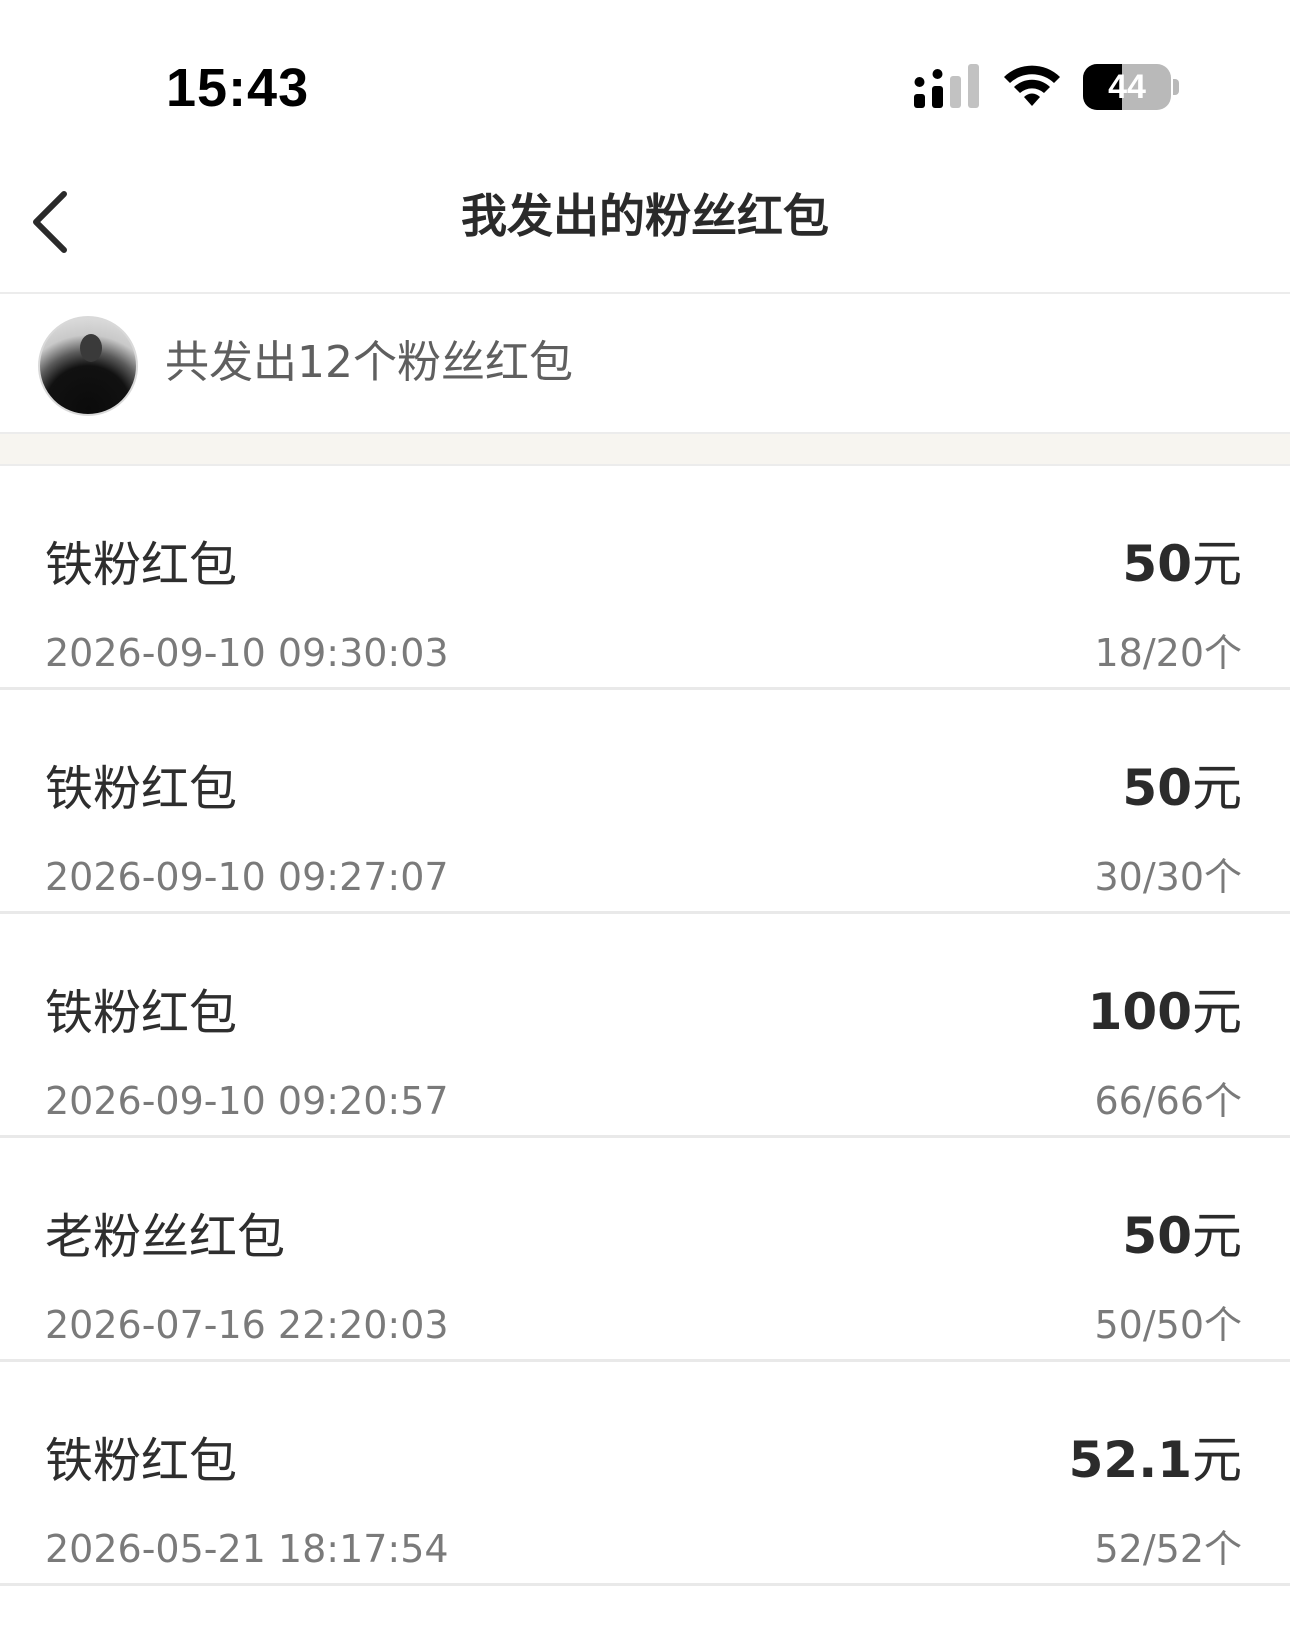  I want to click on item-amount: 52.1元, so click(1155, 1460).